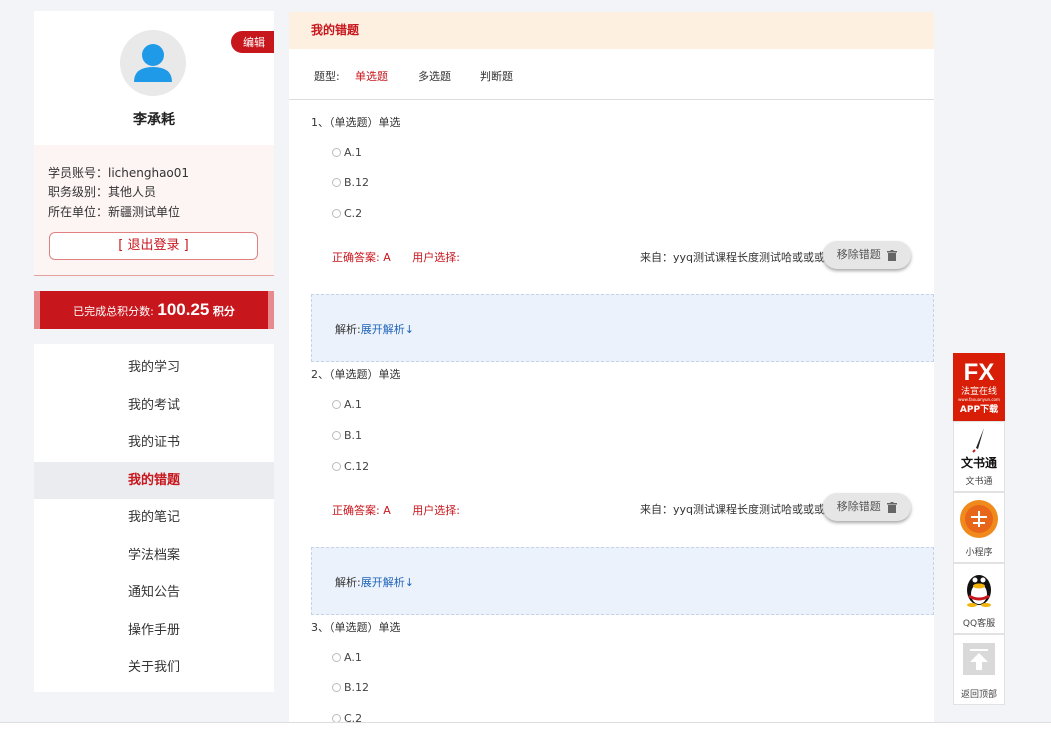 The height and width of the screenshot is (731, 1051). Describe the element at coordinates (154, 631) in the screenshot. I see `menu-item-manual: 操作手册` at that location.